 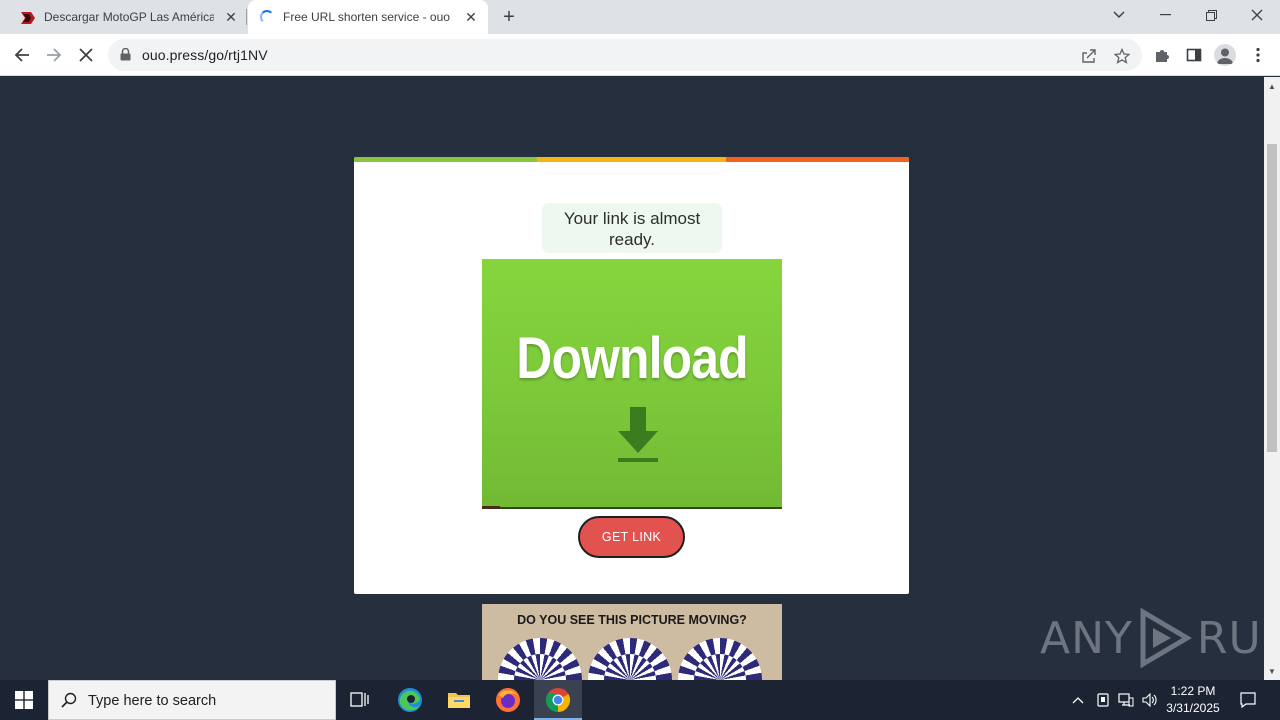 What do you see at coordinates (1272, 671) in the screenshot?
I see `scroll-down-arrow-icon: ▼` at bounding box center [1272, 671].